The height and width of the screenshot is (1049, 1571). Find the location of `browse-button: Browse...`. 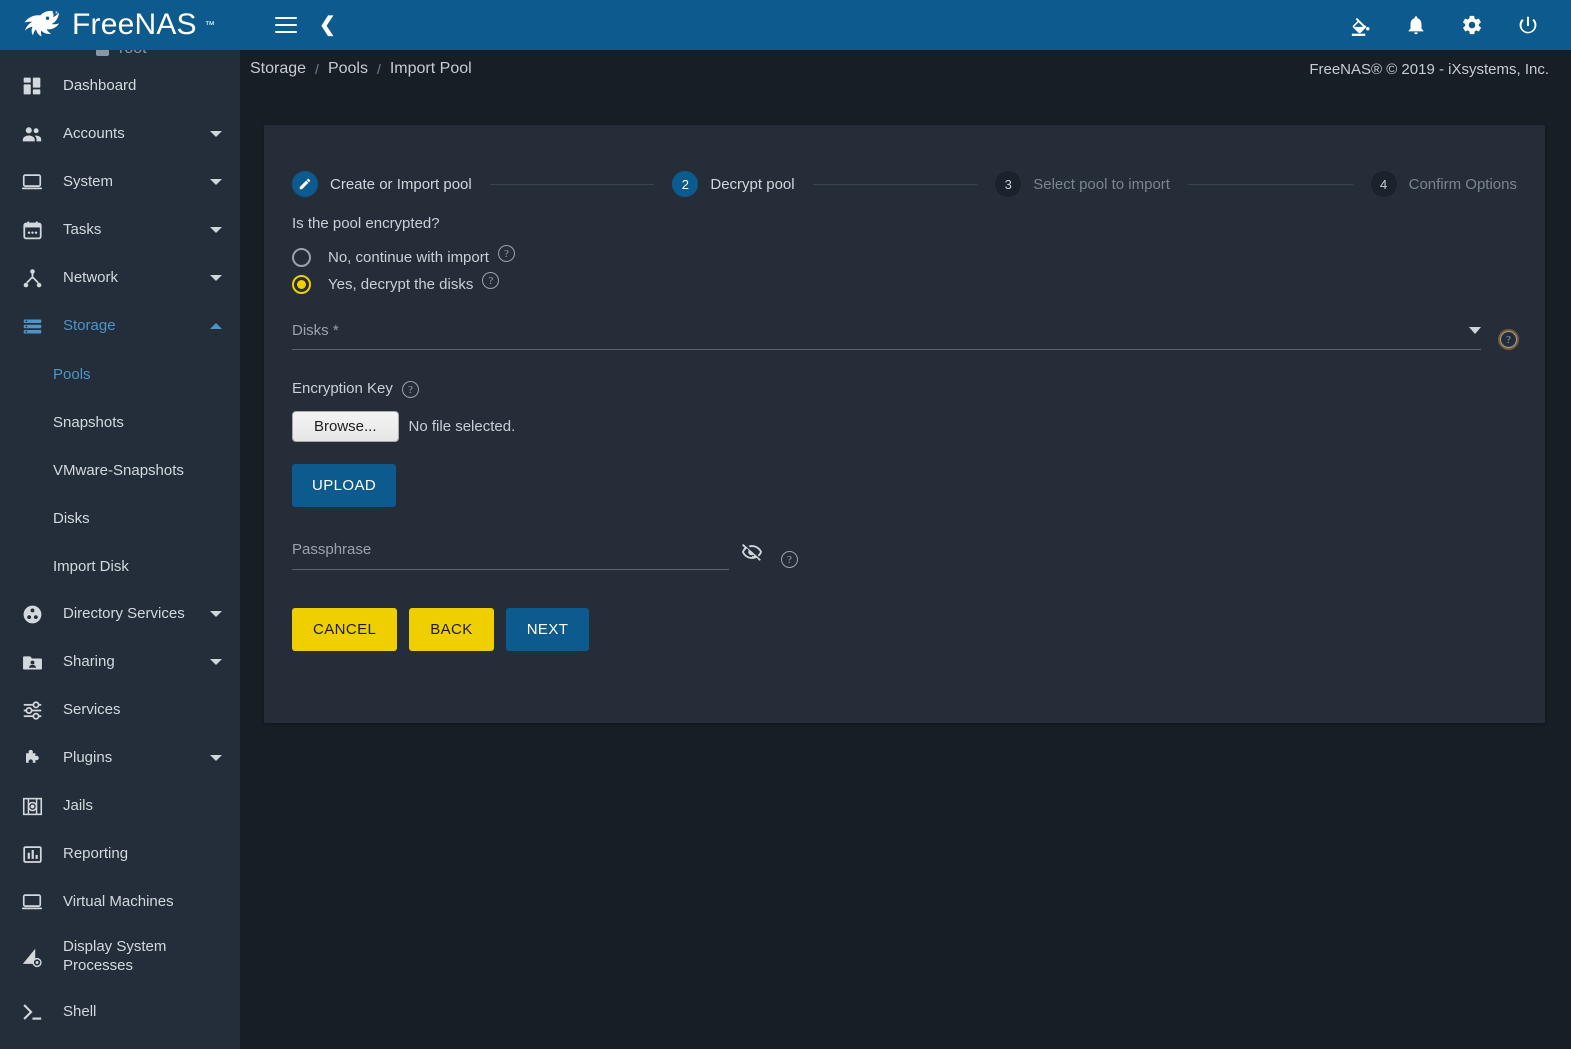

browse-button: Browse... is located at coordinates (345, 426).